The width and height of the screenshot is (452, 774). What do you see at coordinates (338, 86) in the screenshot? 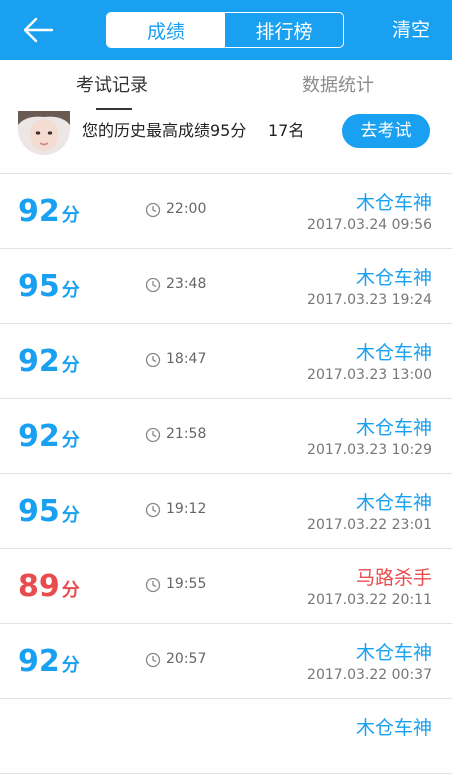
I see `subtab-statistics: 数据统计` at bounding box center [338, 86].